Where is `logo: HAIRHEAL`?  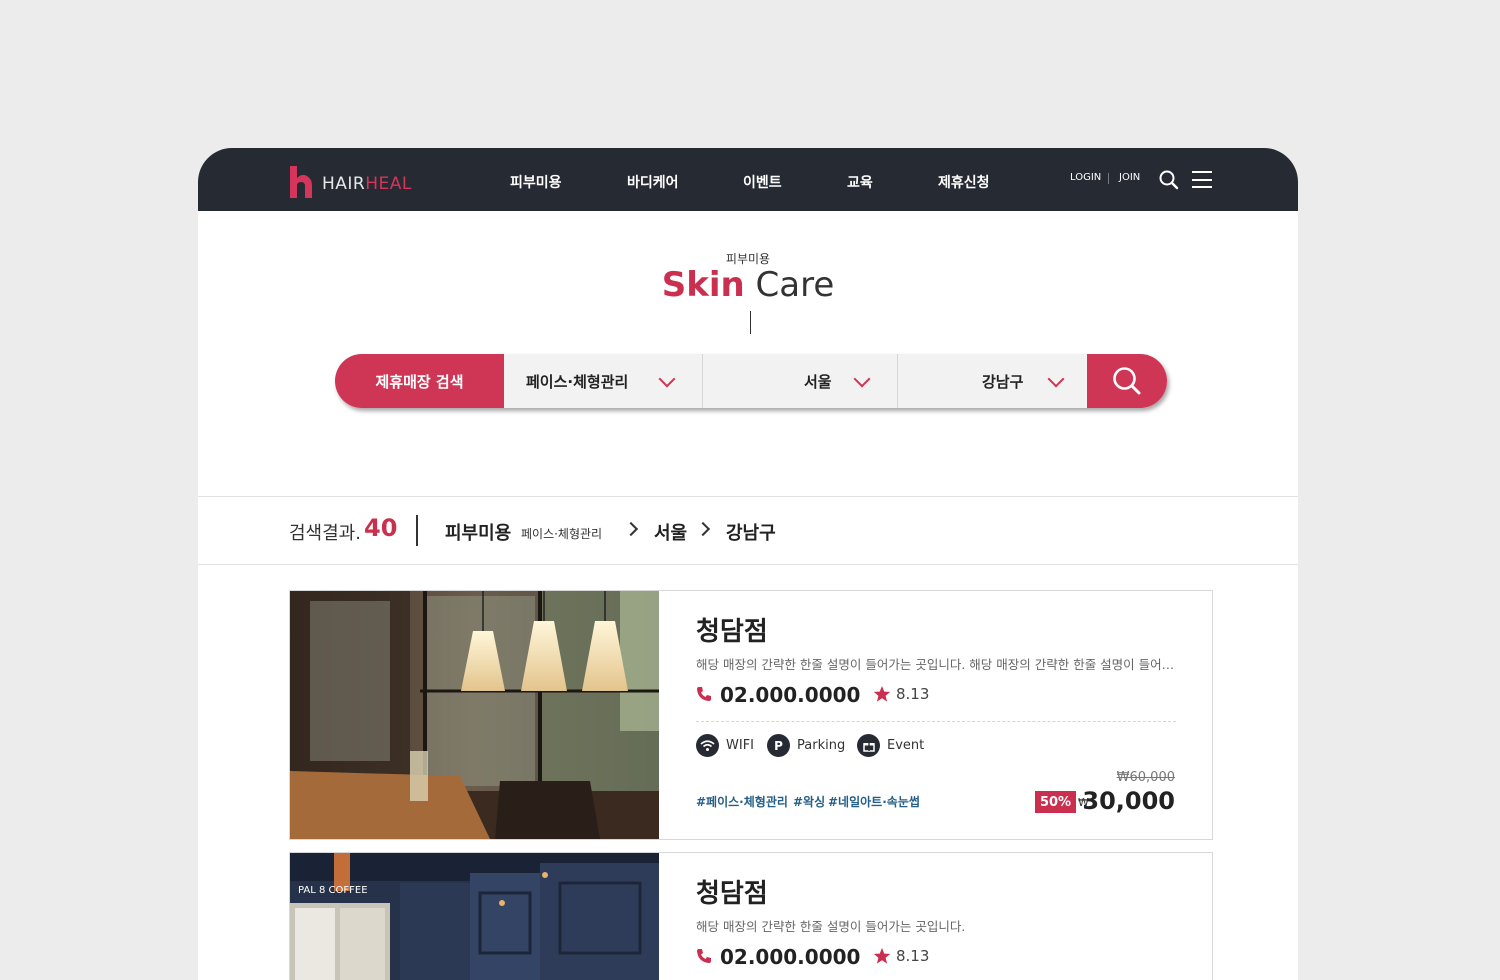
logo: HAIRHEAL is located at coordinates (350, 181).